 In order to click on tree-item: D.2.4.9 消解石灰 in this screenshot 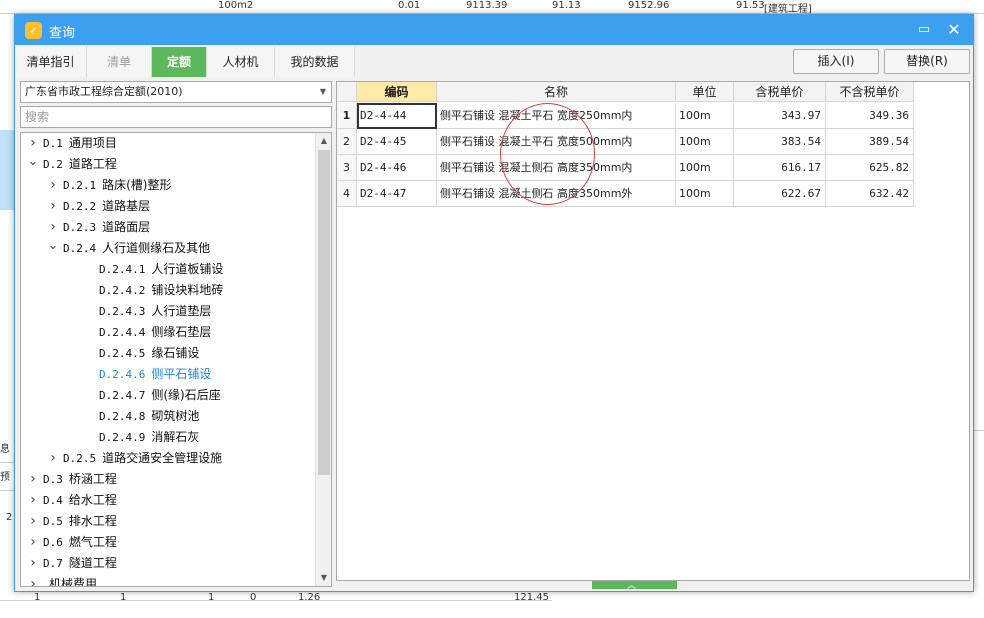, I will do `click(167, 437)`.